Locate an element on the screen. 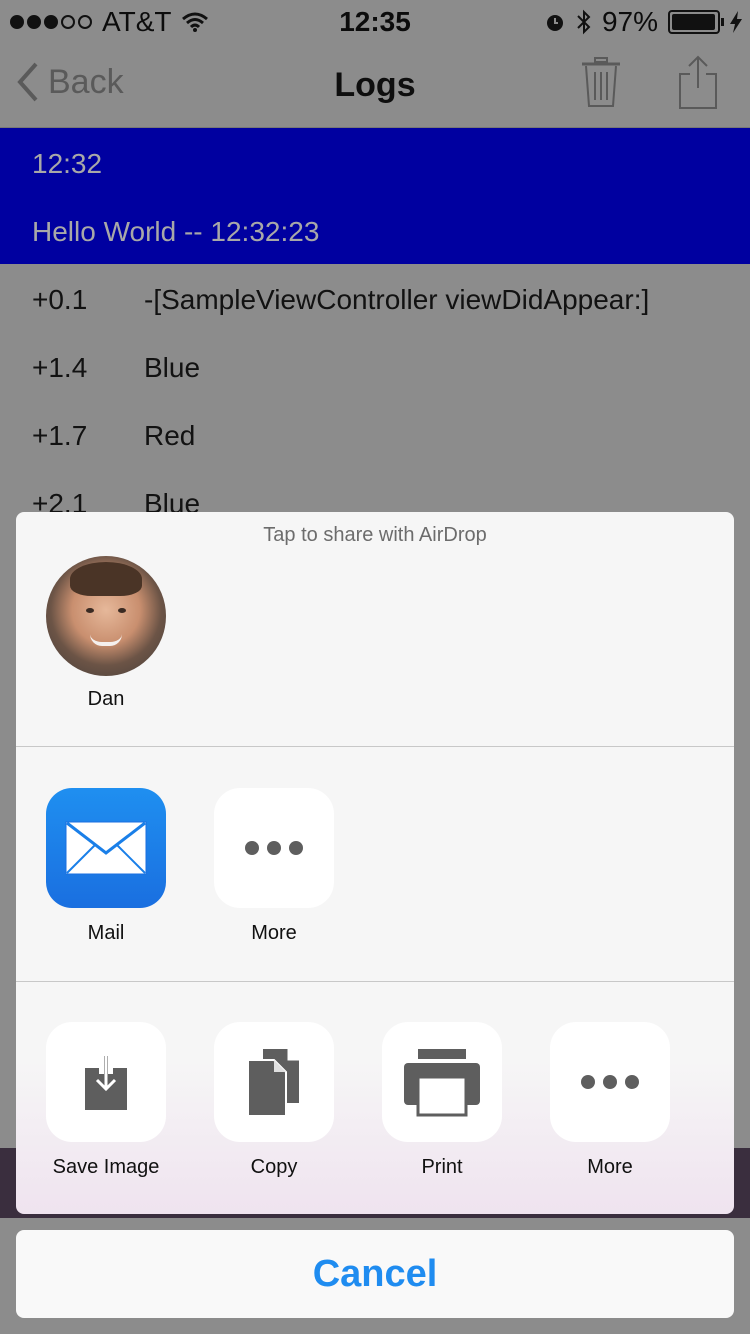 The image size is (750, 1334). session-time: 12:32 is located at coordinates (67, 163).